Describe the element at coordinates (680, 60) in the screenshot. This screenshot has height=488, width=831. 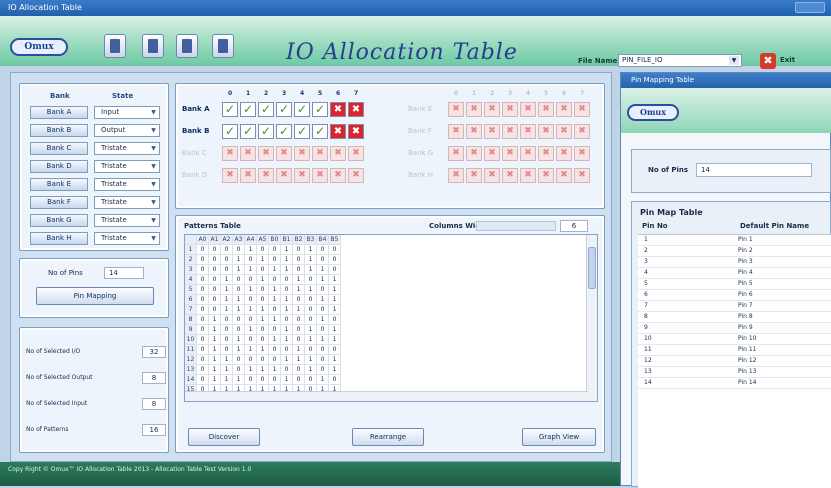
I see `file-name-select: PIN_FILE_IO ▼` at that location.